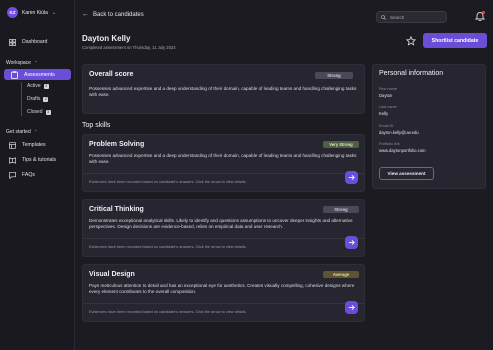 The width and height of the screenshot is (493, 350). Describe the element at coordinates (46, 99) in the screenshot. I see `count-badge: 2` at that location.